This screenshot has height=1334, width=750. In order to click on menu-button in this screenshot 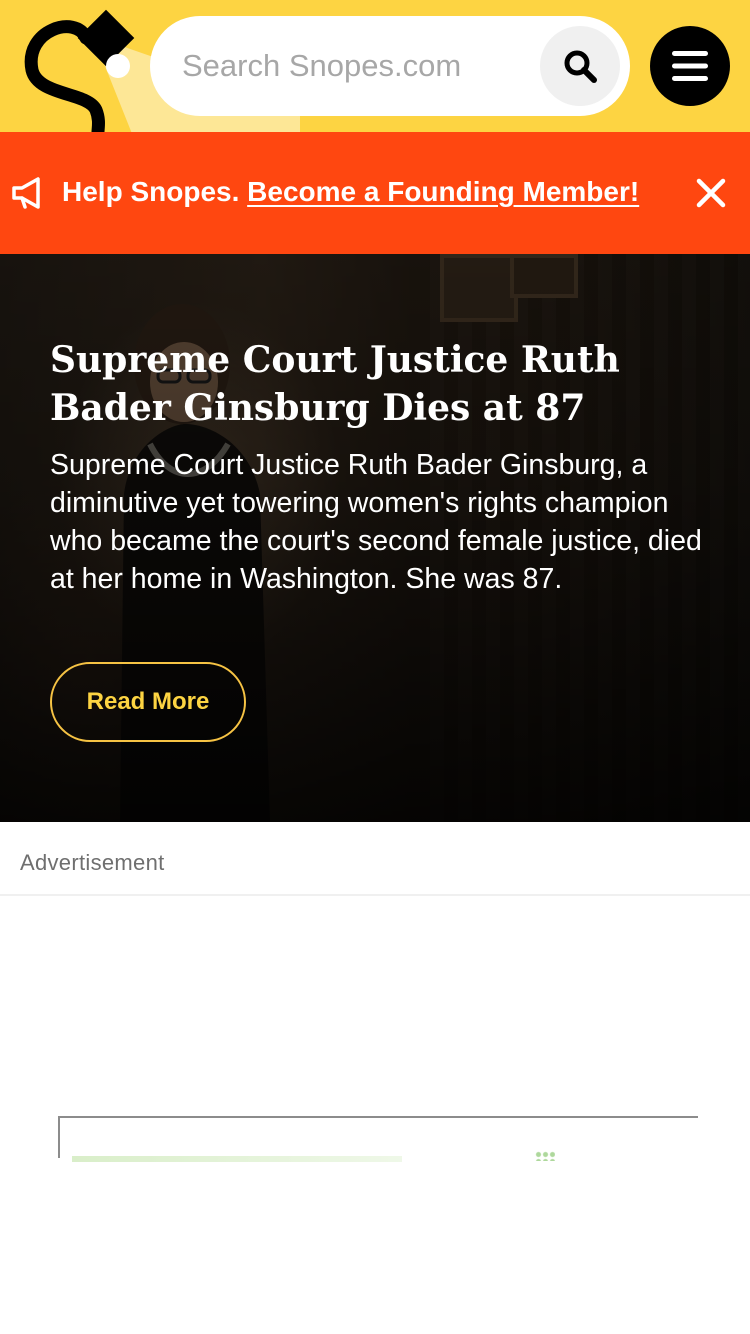, I will do `click(690, 66)`.